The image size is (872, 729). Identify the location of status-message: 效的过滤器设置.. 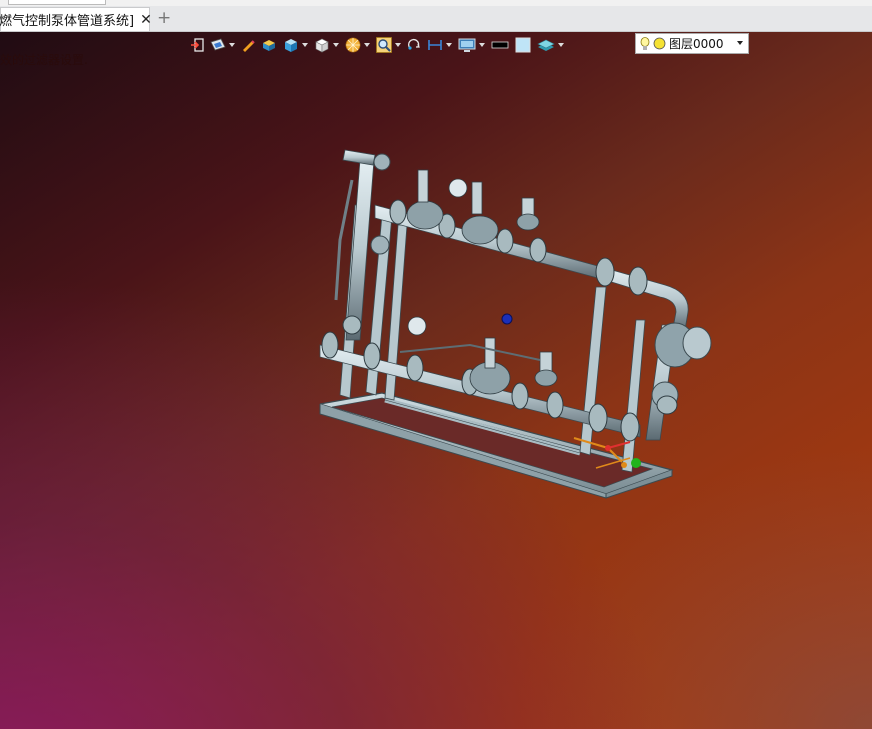
(44, 60).